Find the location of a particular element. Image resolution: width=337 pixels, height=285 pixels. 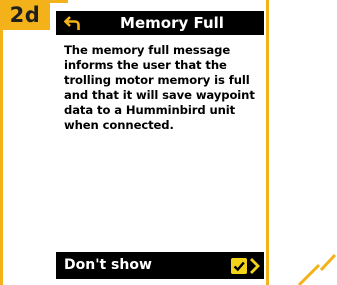

frame-diagonal-decoration is located at coordinates (317, 269).